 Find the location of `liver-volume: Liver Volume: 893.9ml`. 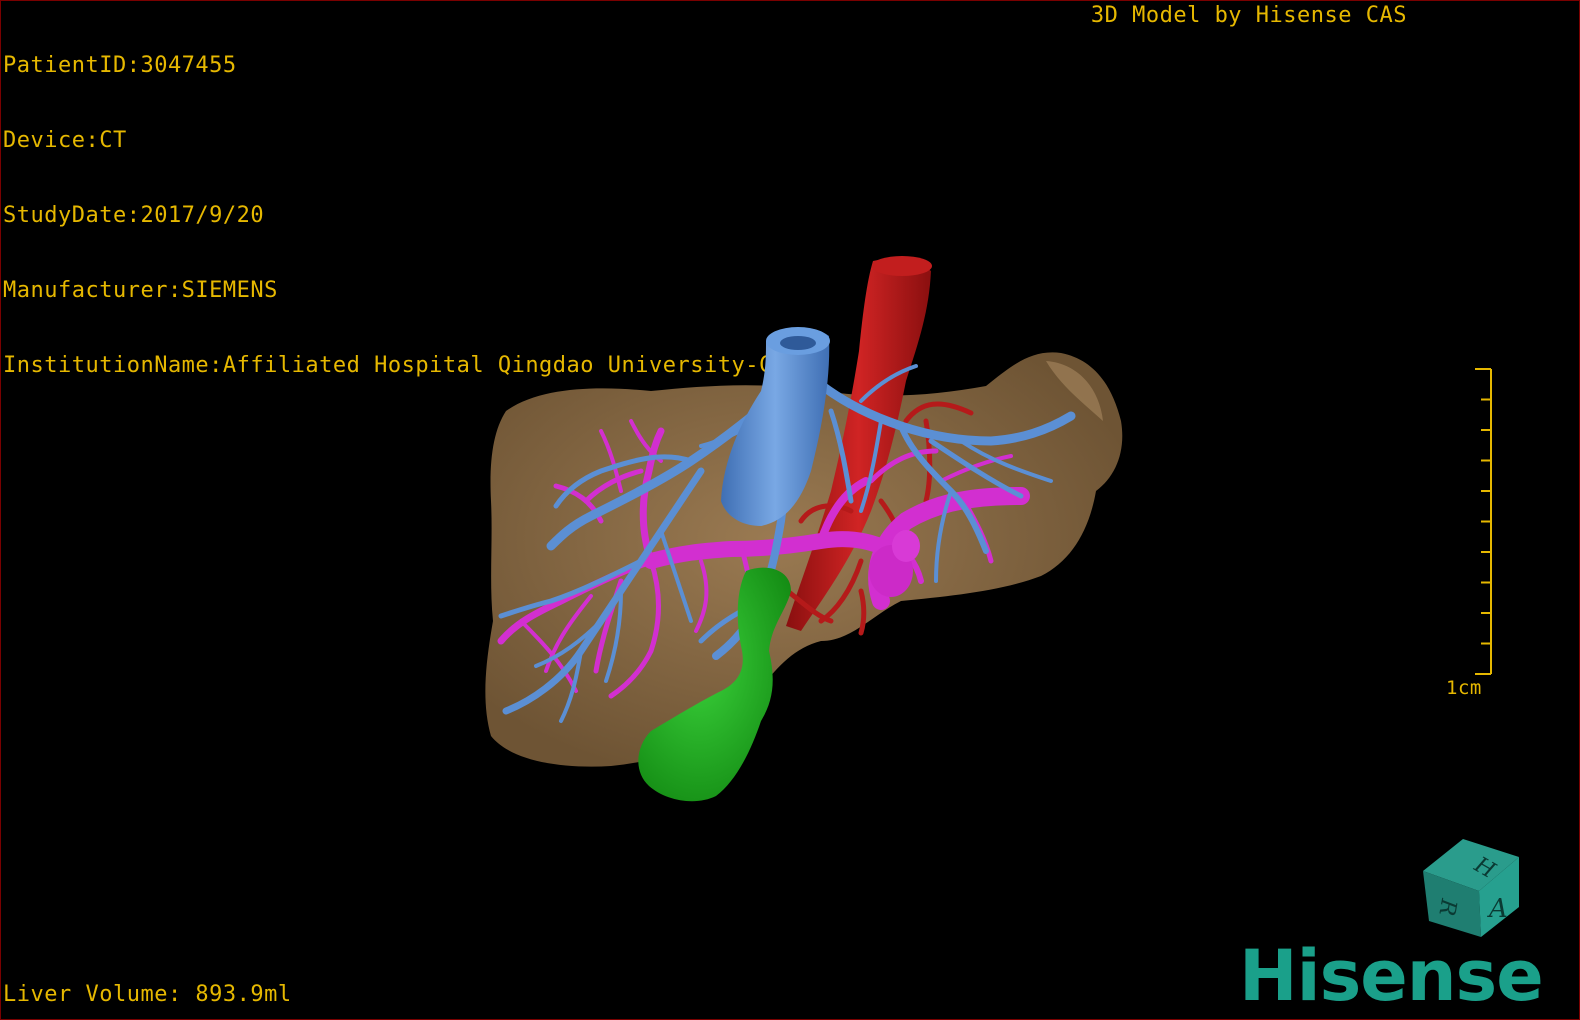

liver-volume: Liver Volume: 893.9ml is located at coordinates (147, 994).